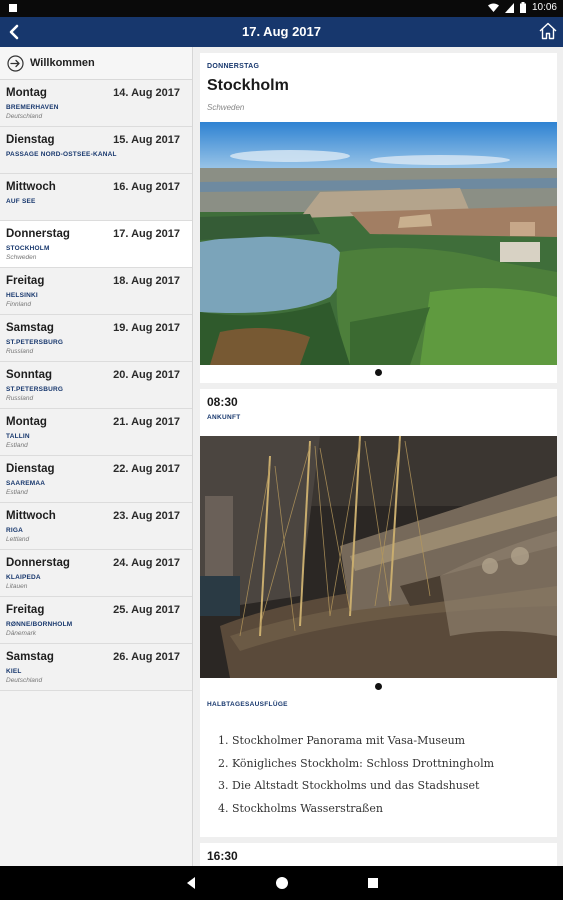 This screenshot has height=900, width=563. What do you see at coordinates (363, 812) in the screenshot?
I see `excursion-item: Stockholms Wasserstraßen` at bounding box center [363, 812].